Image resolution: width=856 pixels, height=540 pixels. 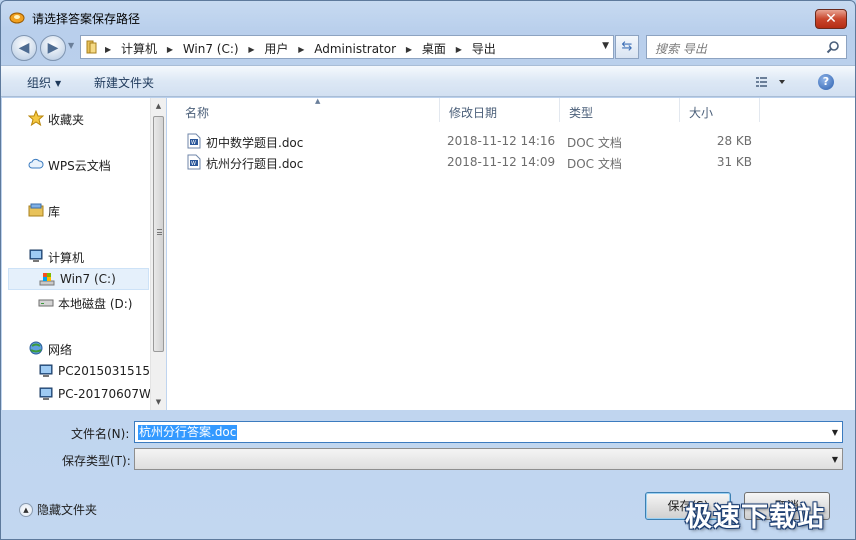 I want to click on forward-button: ▶, so click(x=53, y=48).